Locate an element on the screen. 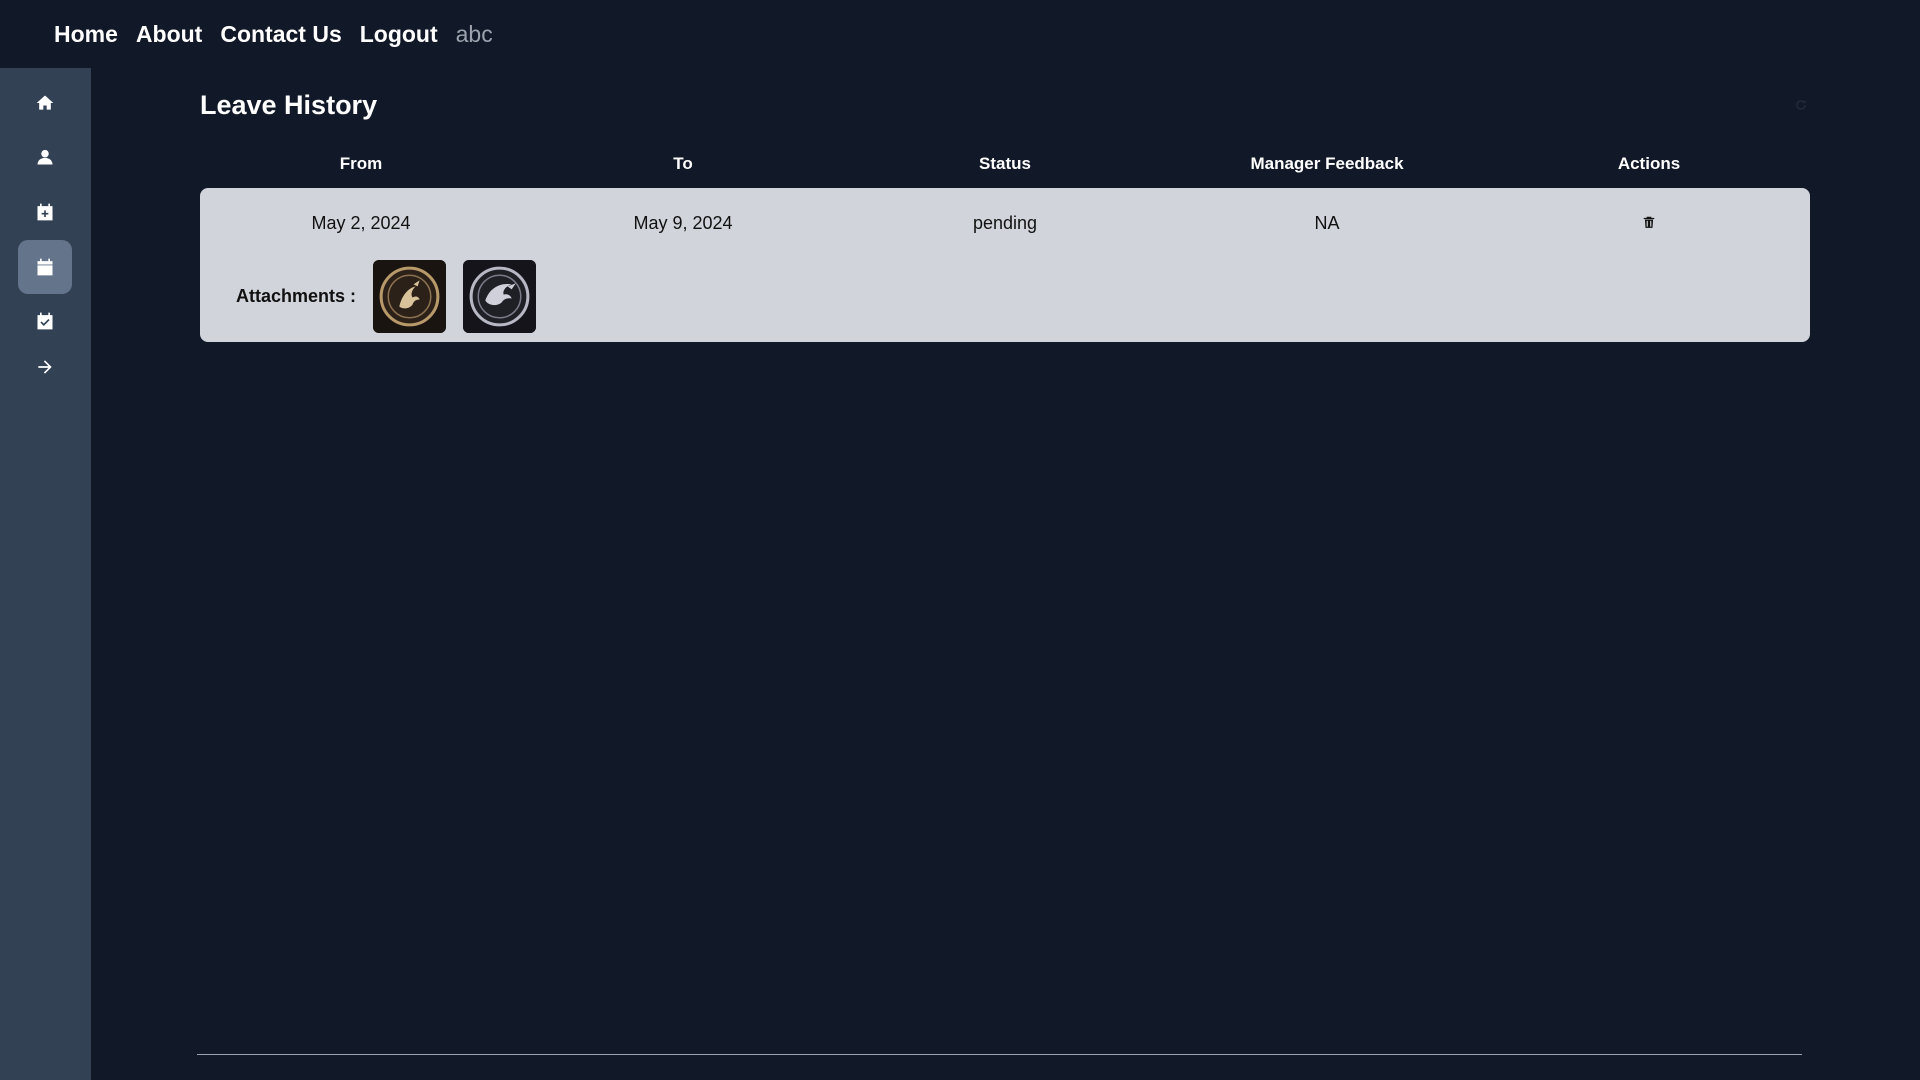  refresh-button is located at coordinates (1801, 105).